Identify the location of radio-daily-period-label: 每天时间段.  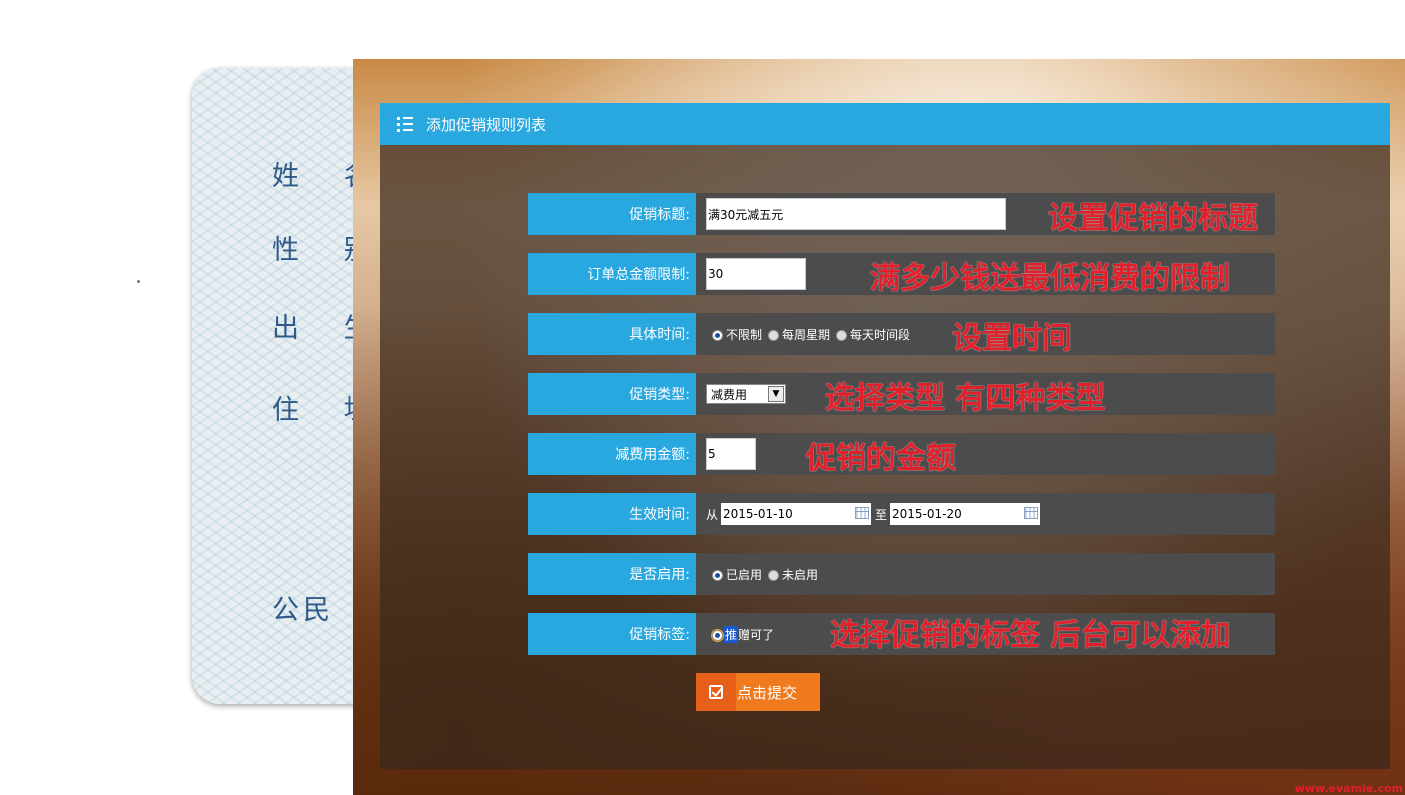
(880, 334).